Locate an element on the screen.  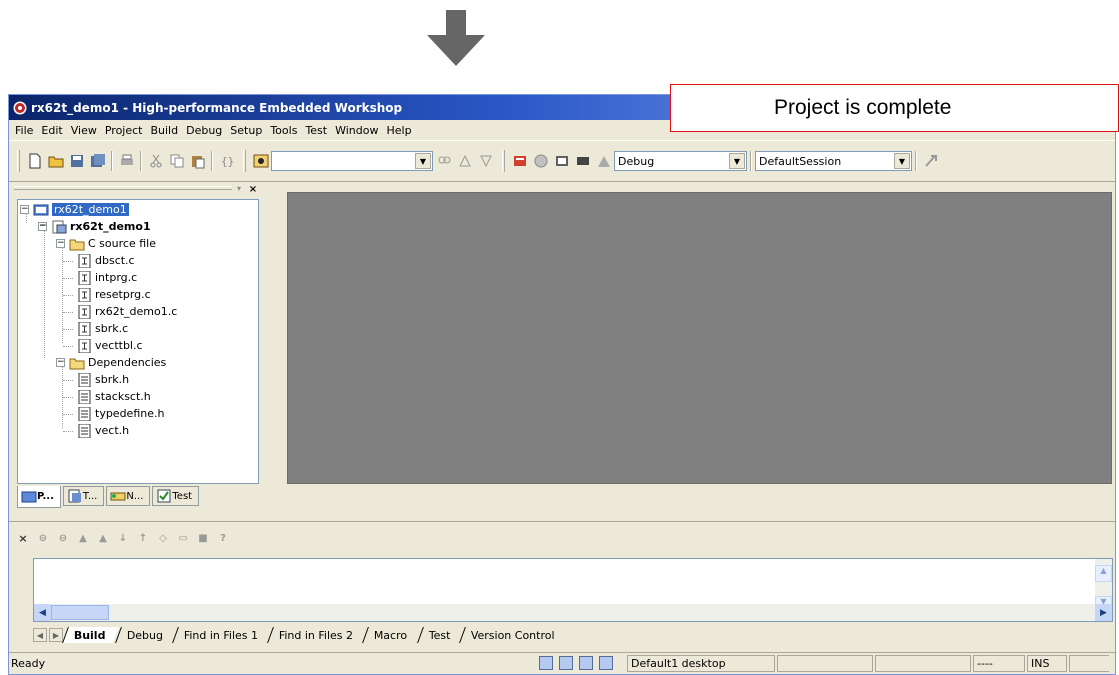
file-node: intprg.c is located at coordinates (106, 277).